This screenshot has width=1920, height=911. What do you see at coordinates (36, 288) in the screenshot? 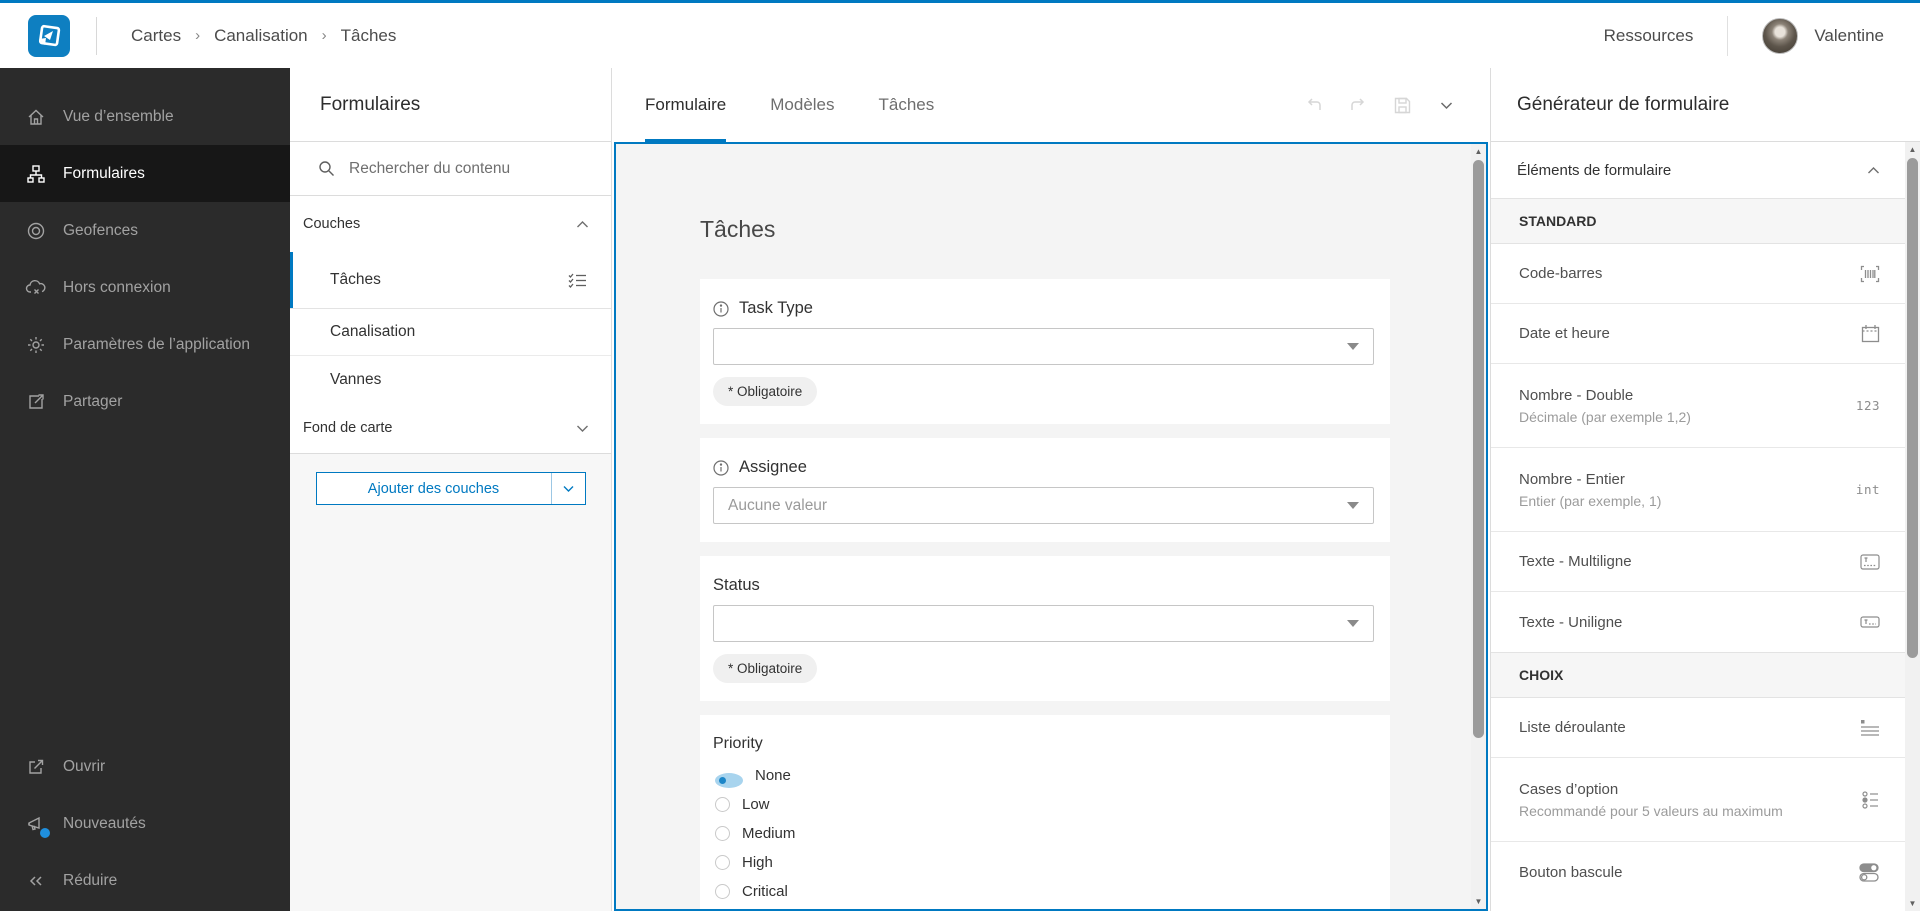
I see `cloud-offline-icon` at bounding box center [36, 288].